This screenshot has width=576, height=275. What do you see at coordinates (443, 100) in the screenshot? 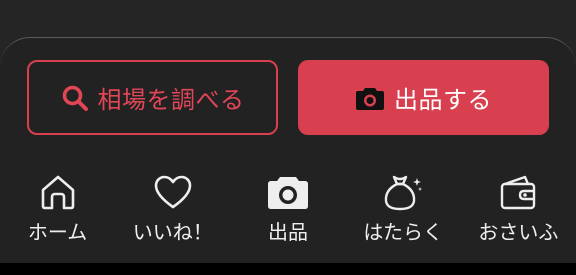
I see `sell-label: 出品する` at bounding box center [443, 100].